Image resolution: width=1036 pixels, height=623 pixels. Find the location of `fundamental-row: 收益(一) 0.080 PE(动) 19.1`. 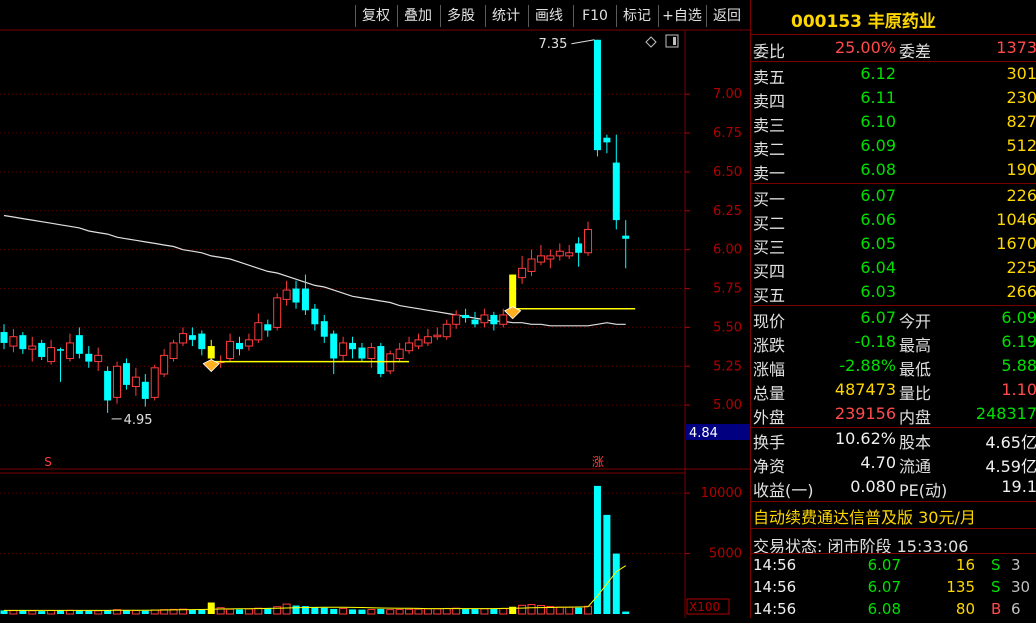

fundamental-row: 收益(一) 0.080 PE(动) 19.1 is located at coordinates (893, 488).